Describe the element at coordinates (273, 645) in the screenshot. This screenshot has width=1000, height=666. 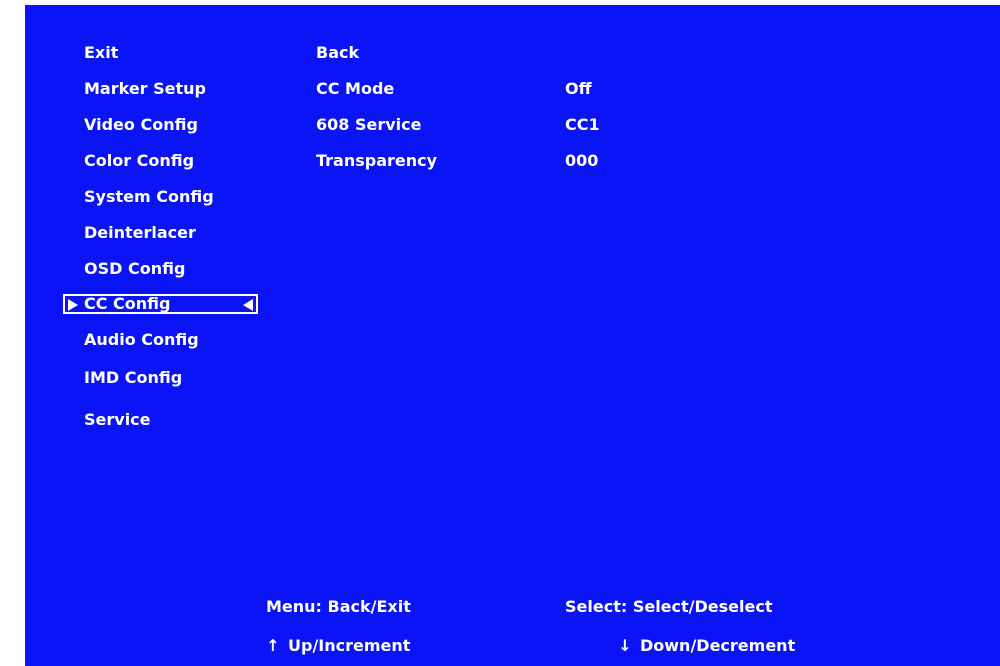
I see `up-arrow-icon: ↑` at that location.